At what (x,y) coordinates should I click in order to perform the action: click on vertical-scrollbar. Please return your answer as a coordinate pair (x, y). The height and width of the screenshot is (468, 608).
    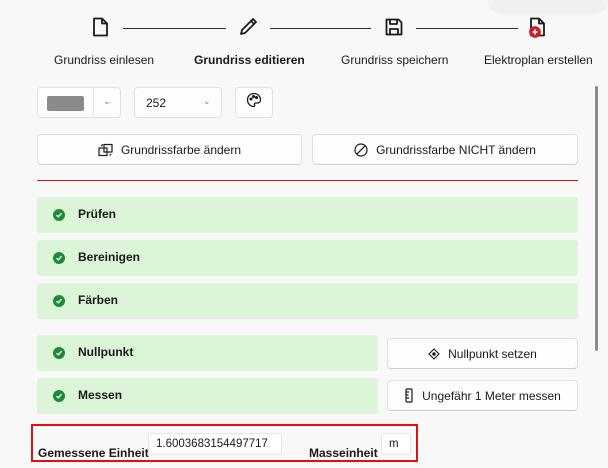
    Looking at the image, I should click on (596, 218).